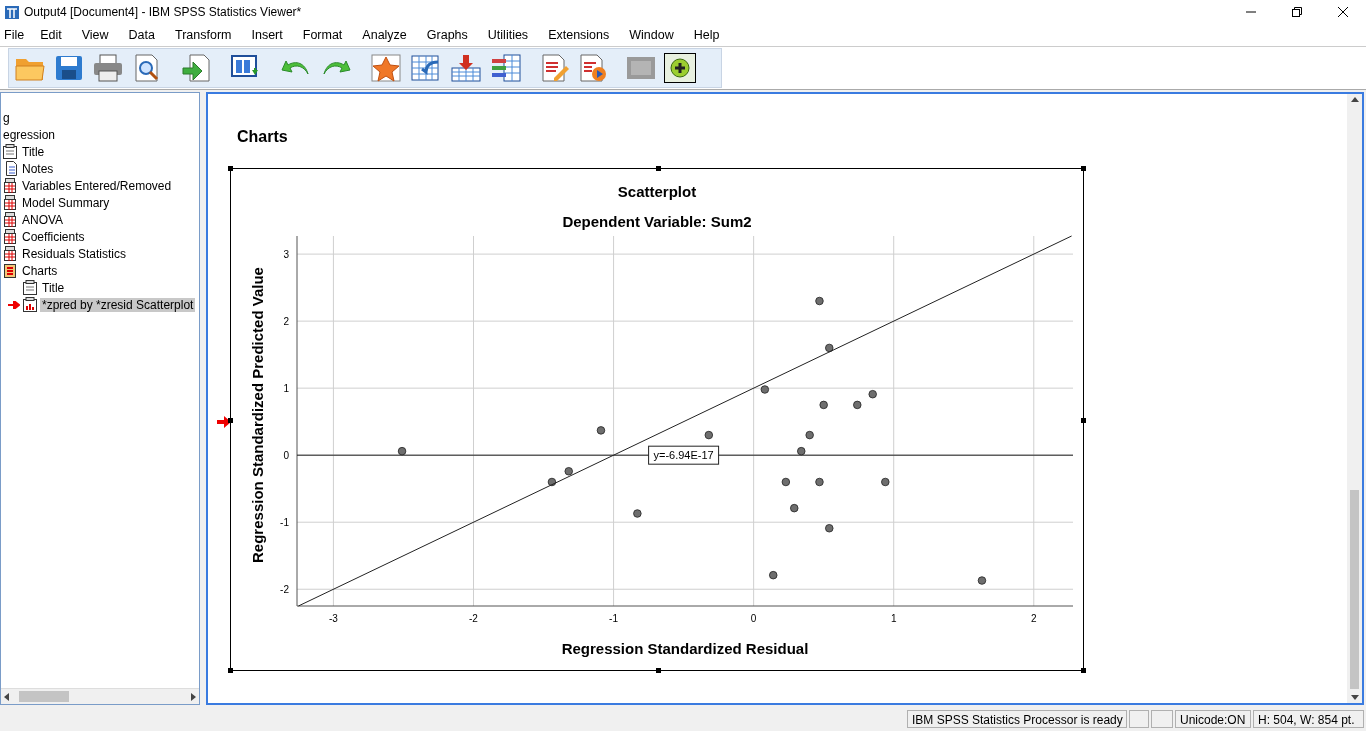 This screenshot has width=1366, height=731. Describe the element at coordinates (196, 68) in the screenshot. I see `export-icon` at that location.